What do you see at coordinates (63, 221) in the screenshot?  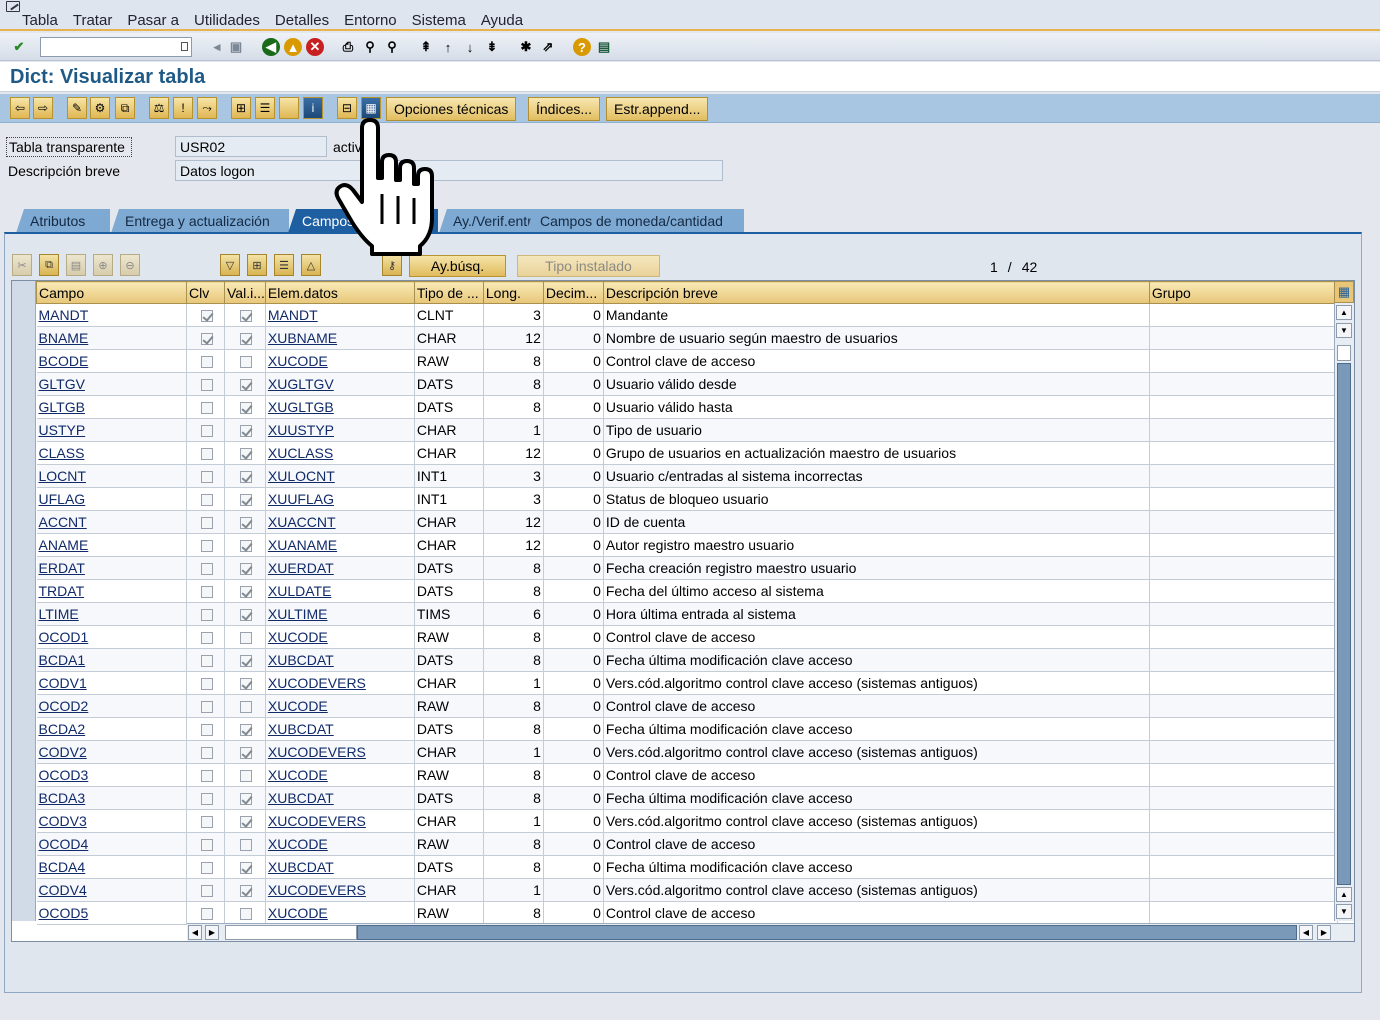 I see `tab-atributos: Atributos` at bounding box center [63, 221].